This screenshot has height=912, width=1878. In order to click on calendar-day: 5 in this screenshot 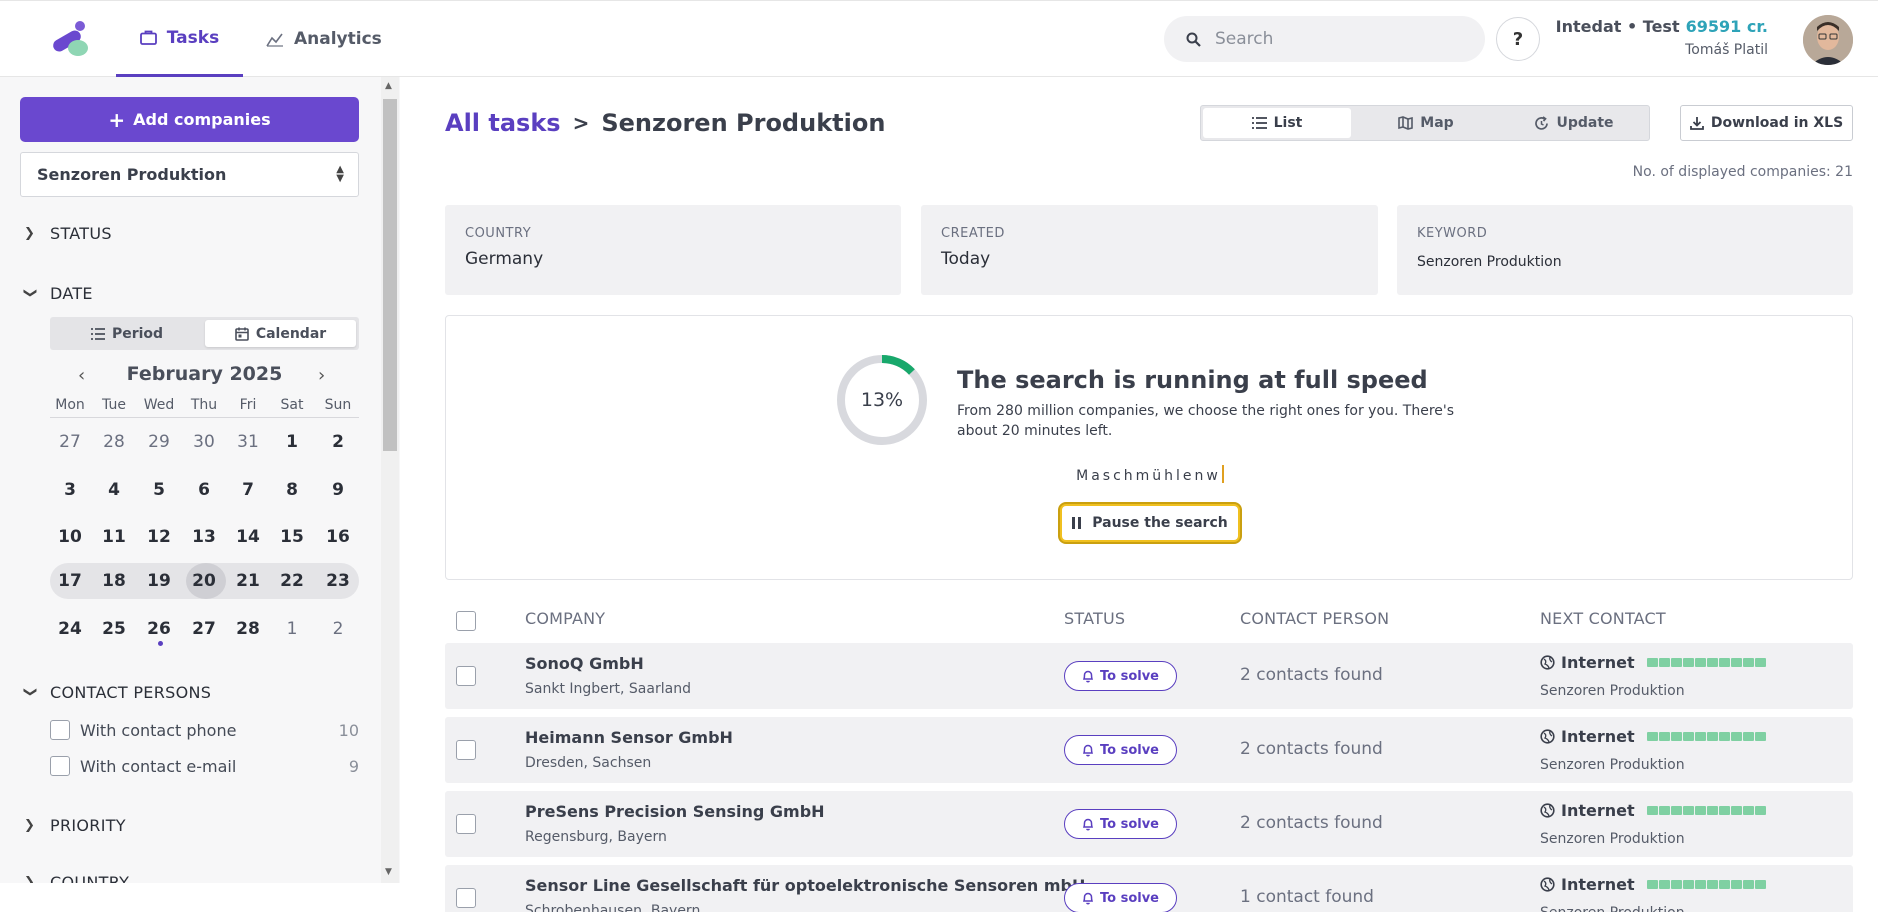, I will do `click(159, 490)`.